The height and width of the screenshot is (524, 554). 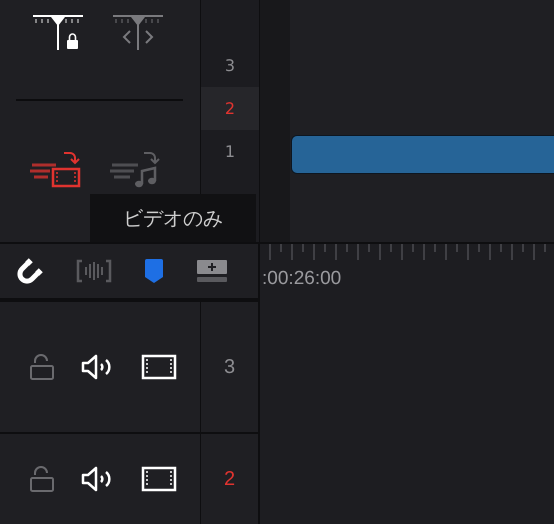 I want to click on add-track-button, so click(x=212, y=271).